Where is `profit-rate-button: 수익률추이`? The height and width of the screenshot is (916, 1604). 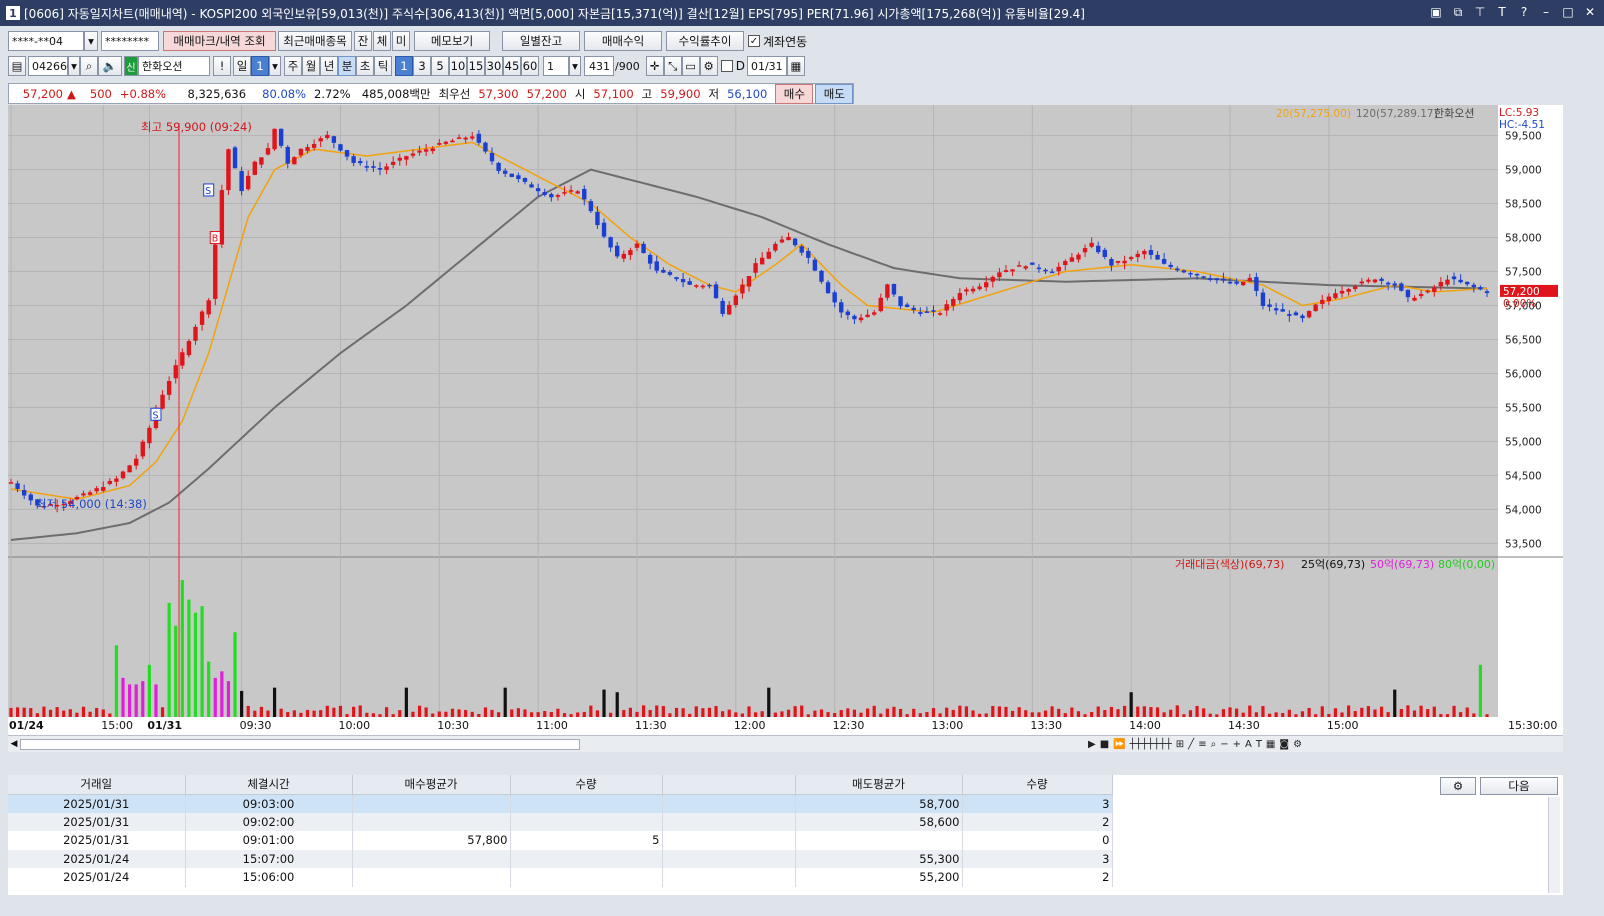
profit-rate-button: 수익률추이 is located at coordinates (705, 41).